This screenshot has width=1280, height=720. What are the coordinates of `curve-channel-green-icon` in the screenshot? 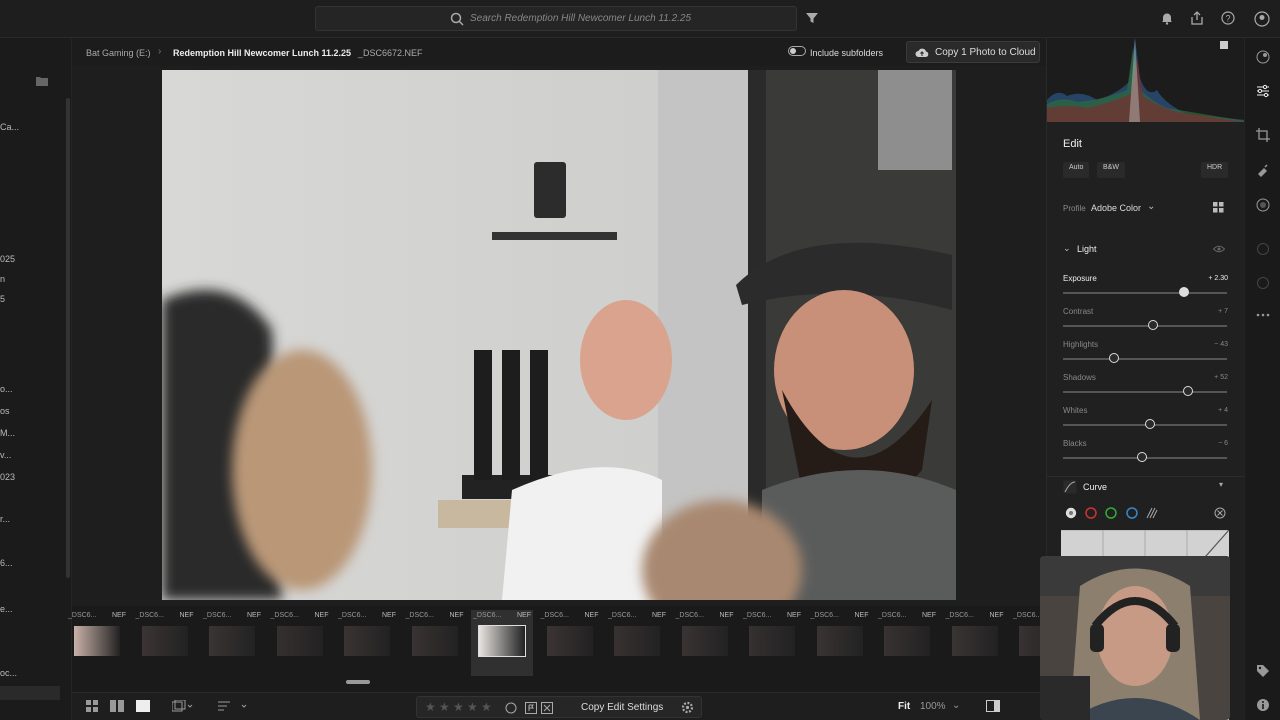 It's located at (1111, 514).